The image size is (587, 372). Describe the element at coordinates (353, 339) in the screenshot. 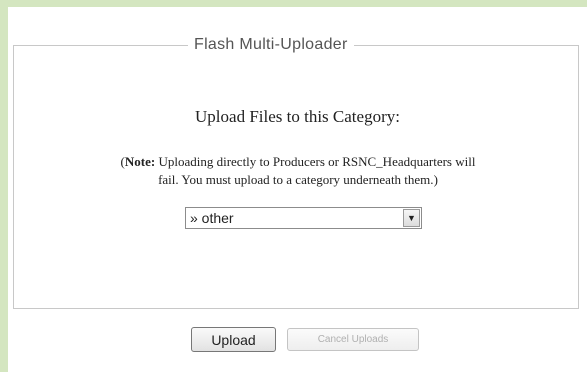

I see `cancel-uploads-button: Cancel Uploads` at that location.